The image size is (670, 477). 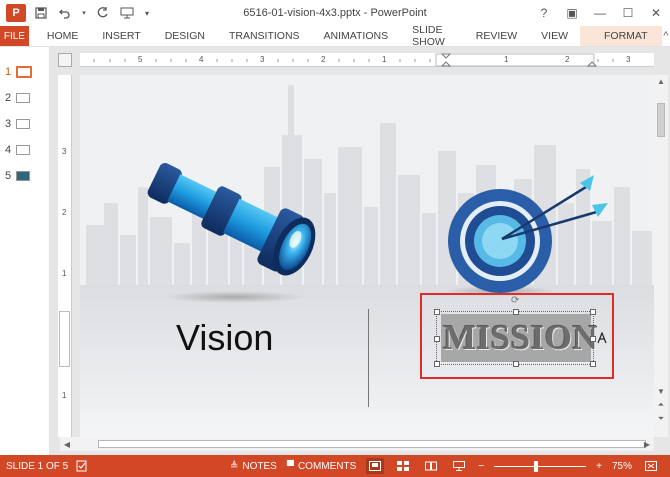 I want to click on slide-counter: SLIDE 1 OF 5, so click(x=37, y=466).